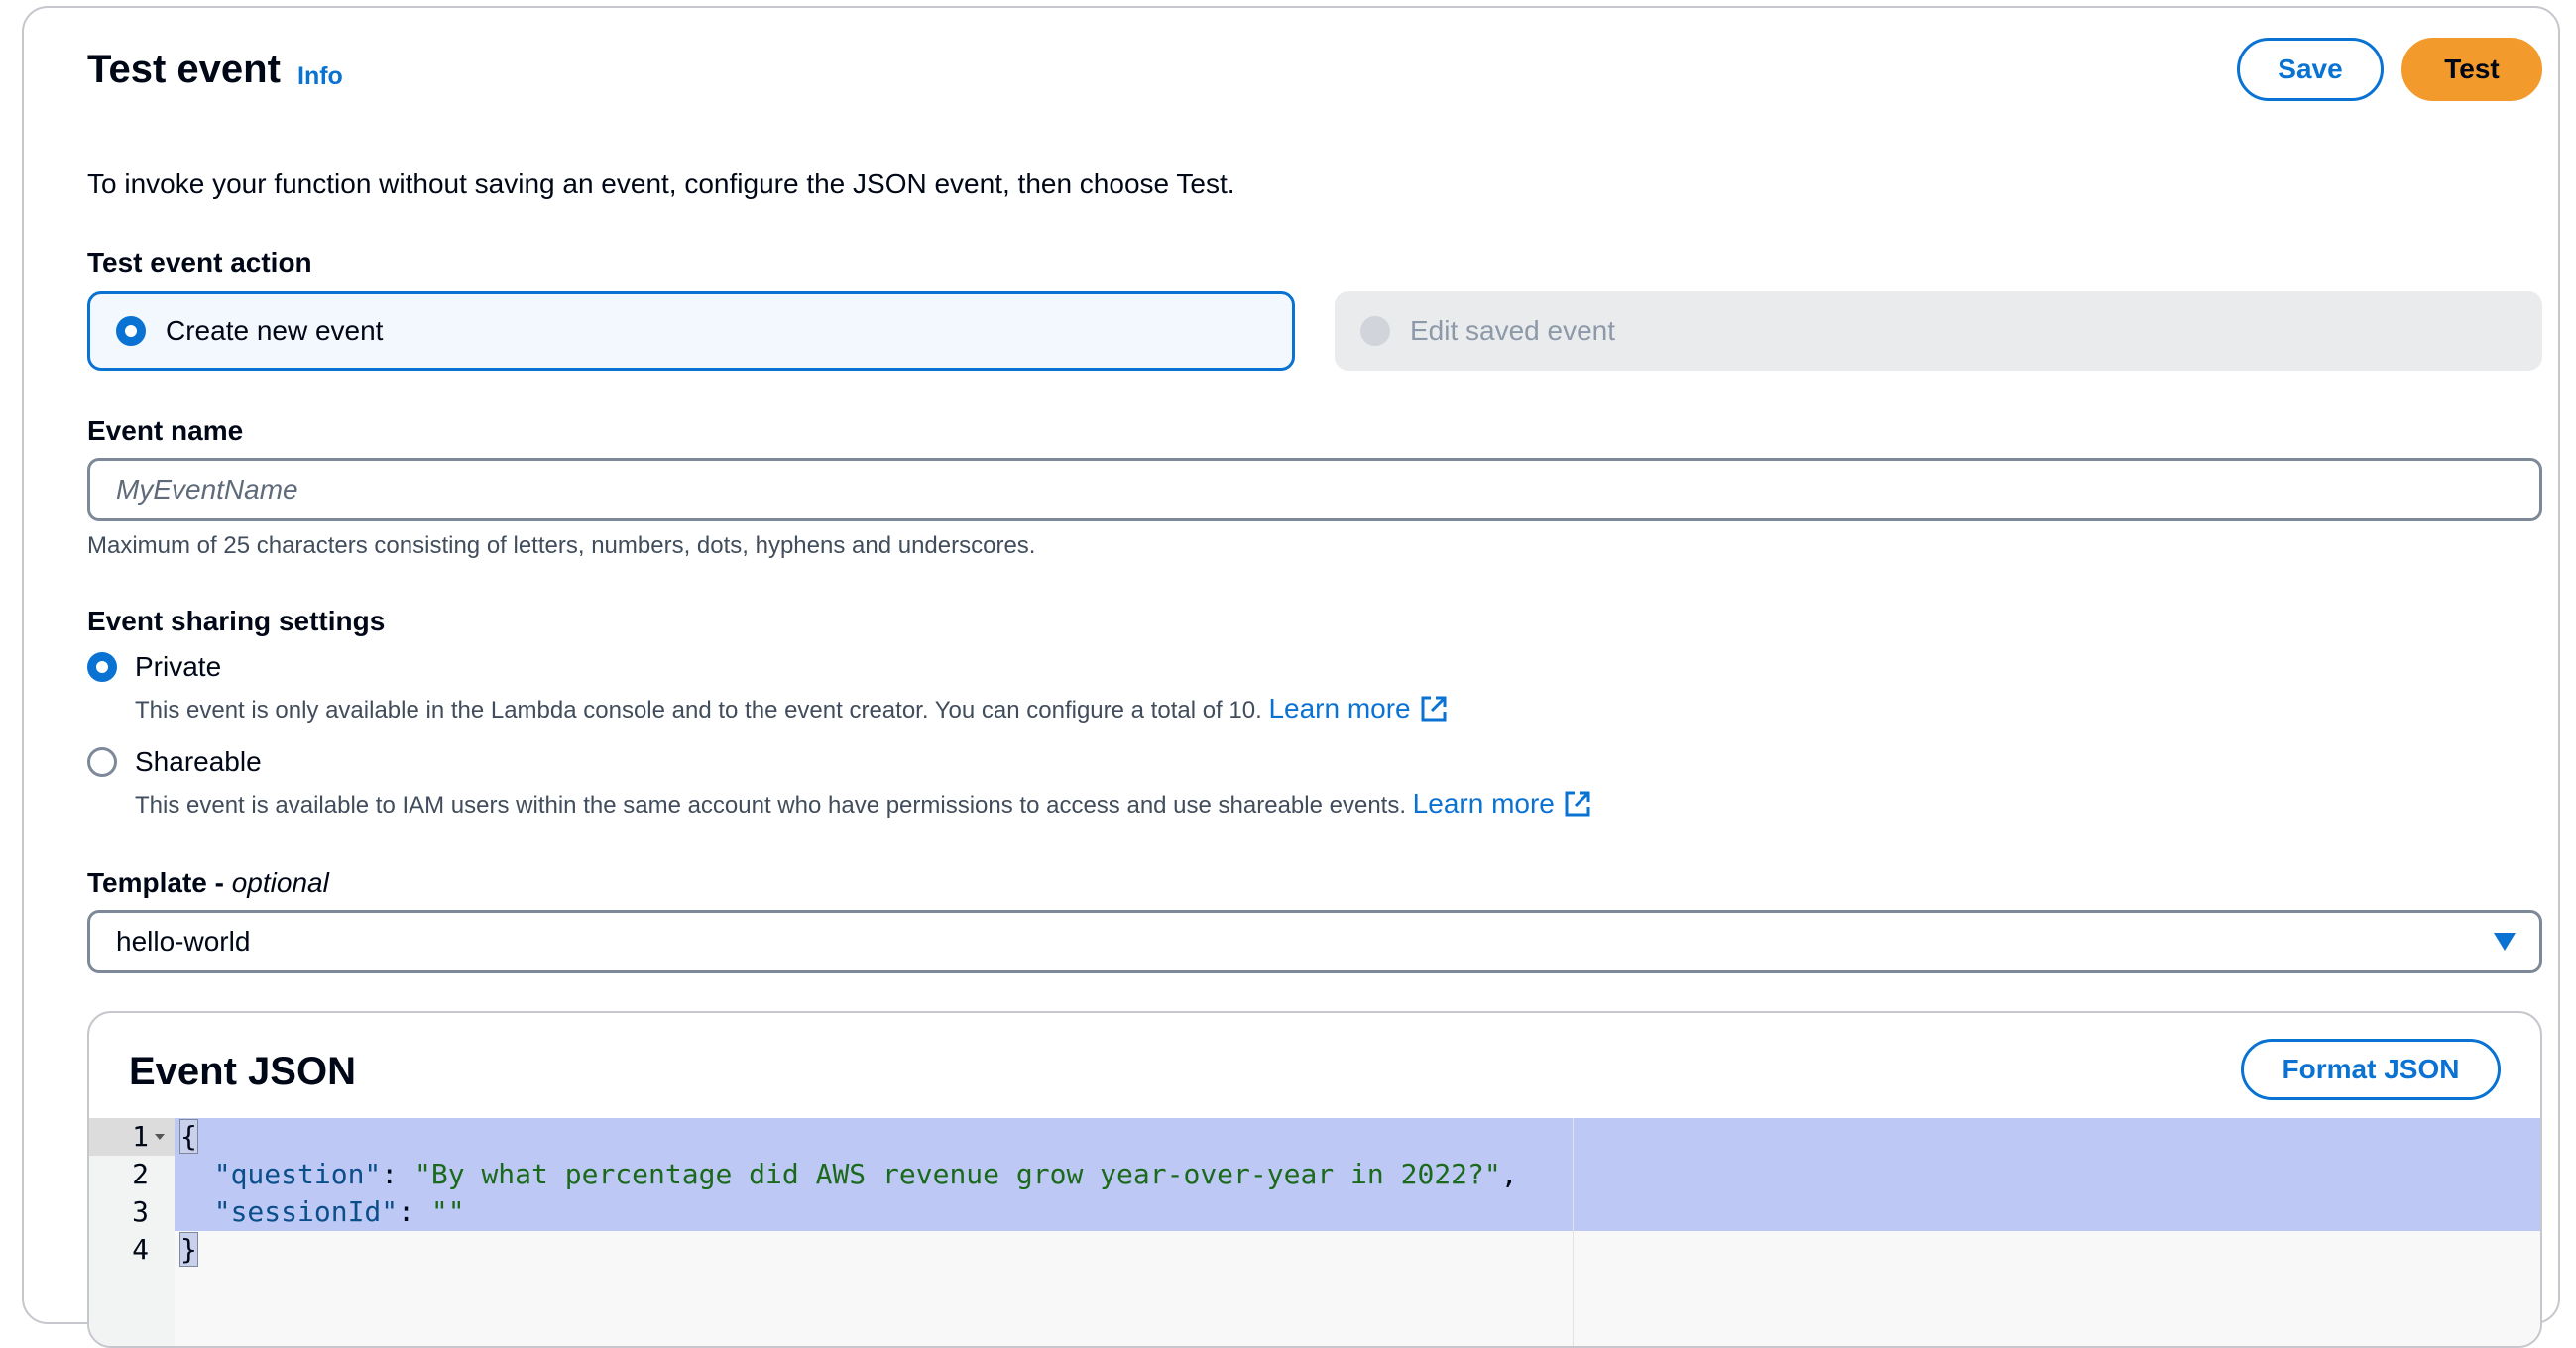  I want to click on create-new-event-tile: Create new event, so click(691, 331).